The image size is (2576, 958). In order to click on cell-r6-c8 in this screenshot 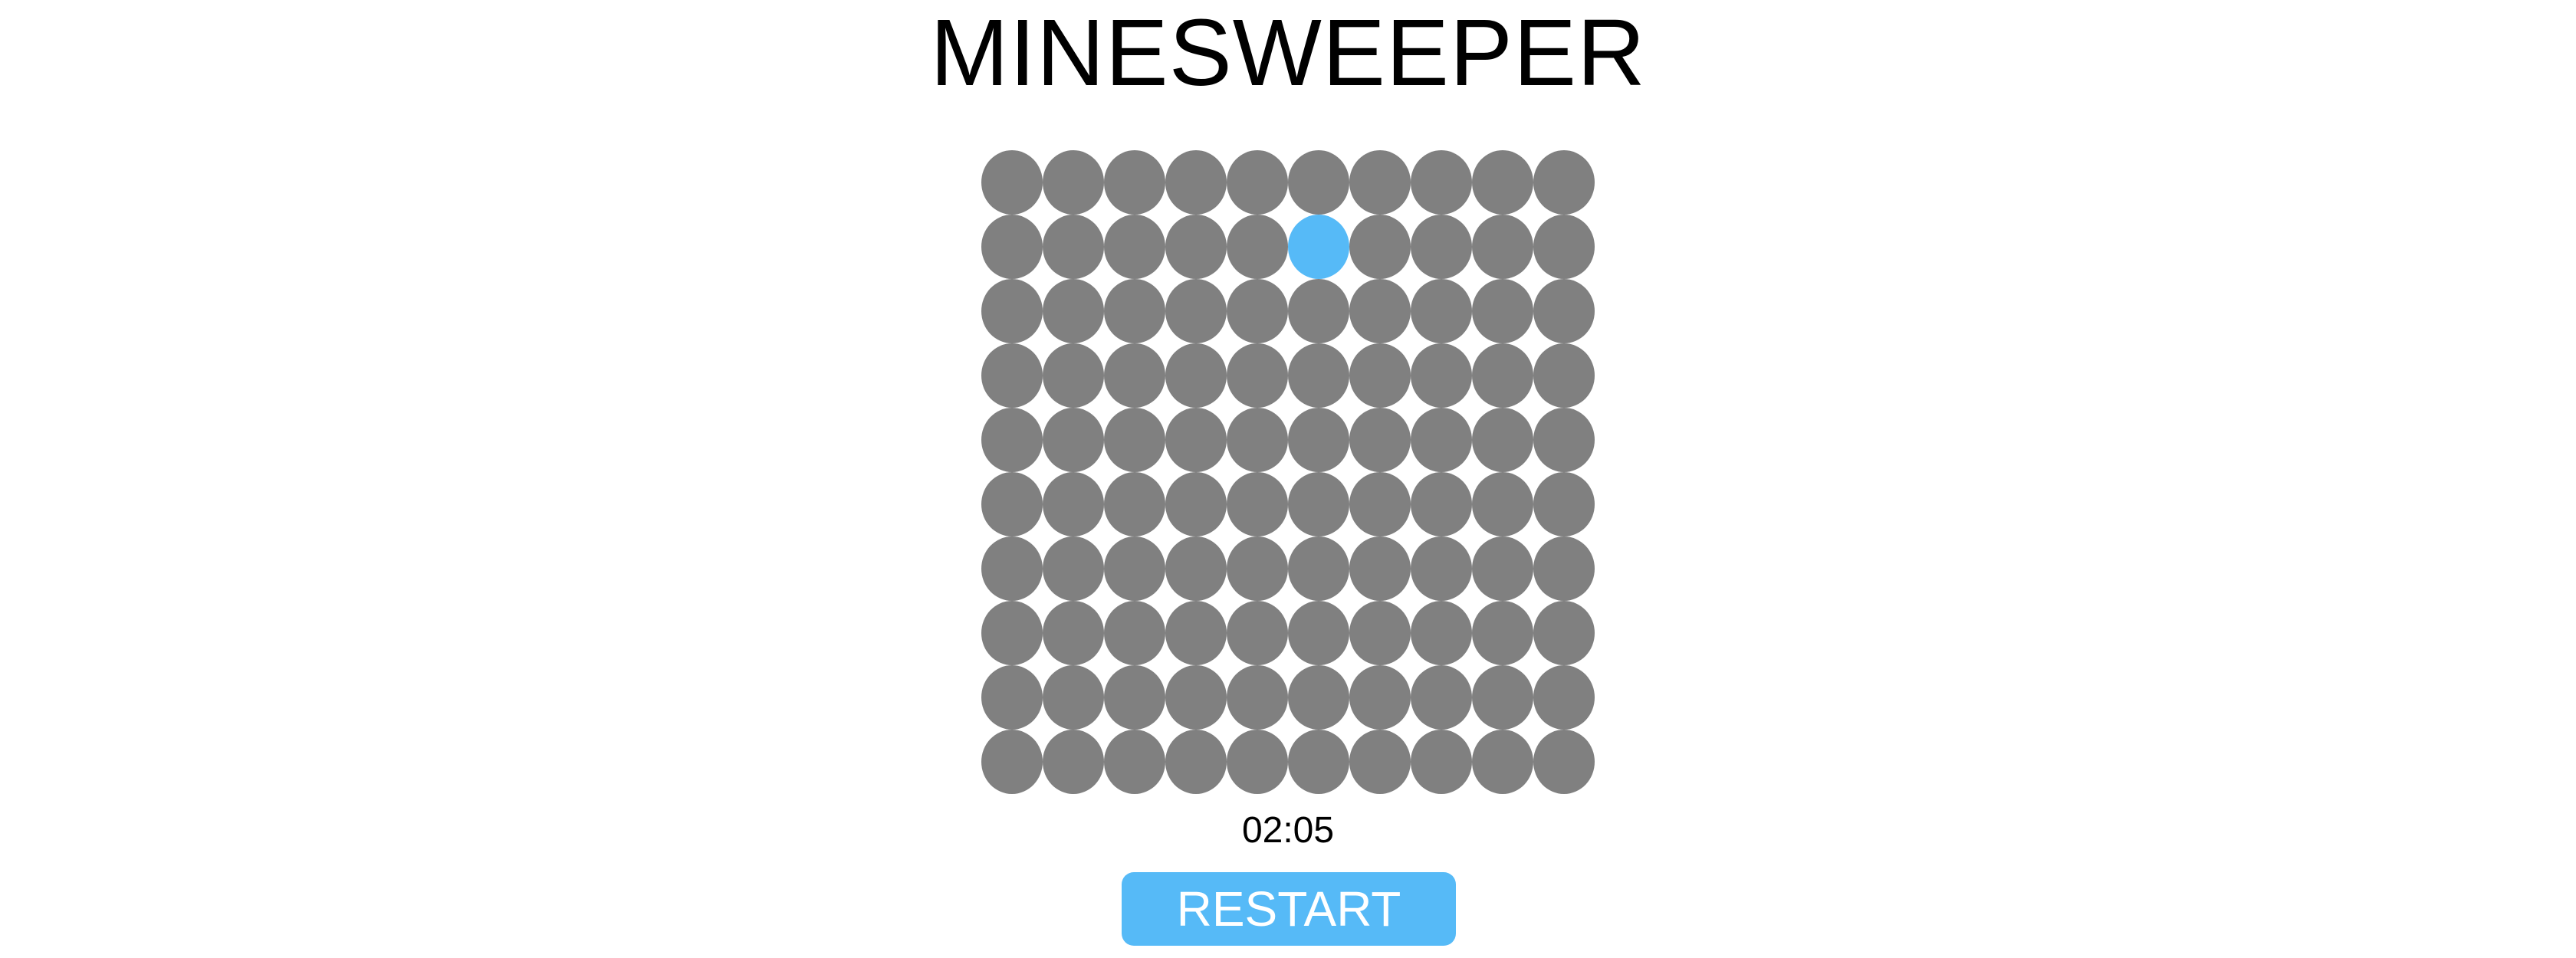, I will do `click(1441, 504)`.